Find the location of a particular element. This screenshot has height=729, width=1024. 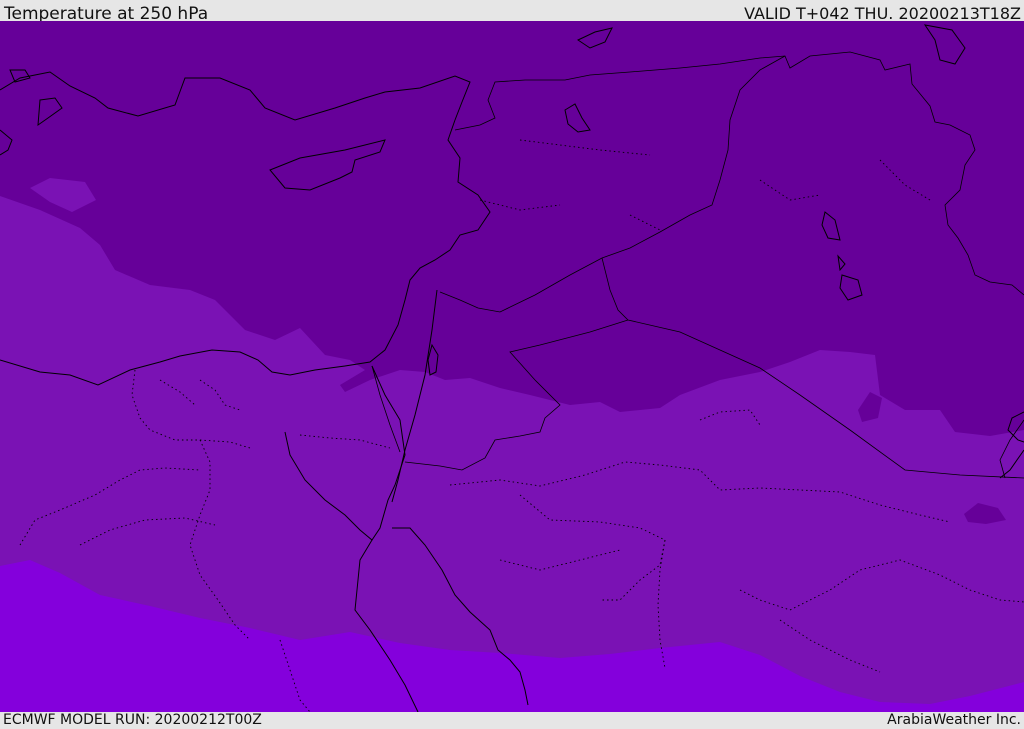

credit-label: ArabiaWeather Inc. is located at coordinates (954, 720).